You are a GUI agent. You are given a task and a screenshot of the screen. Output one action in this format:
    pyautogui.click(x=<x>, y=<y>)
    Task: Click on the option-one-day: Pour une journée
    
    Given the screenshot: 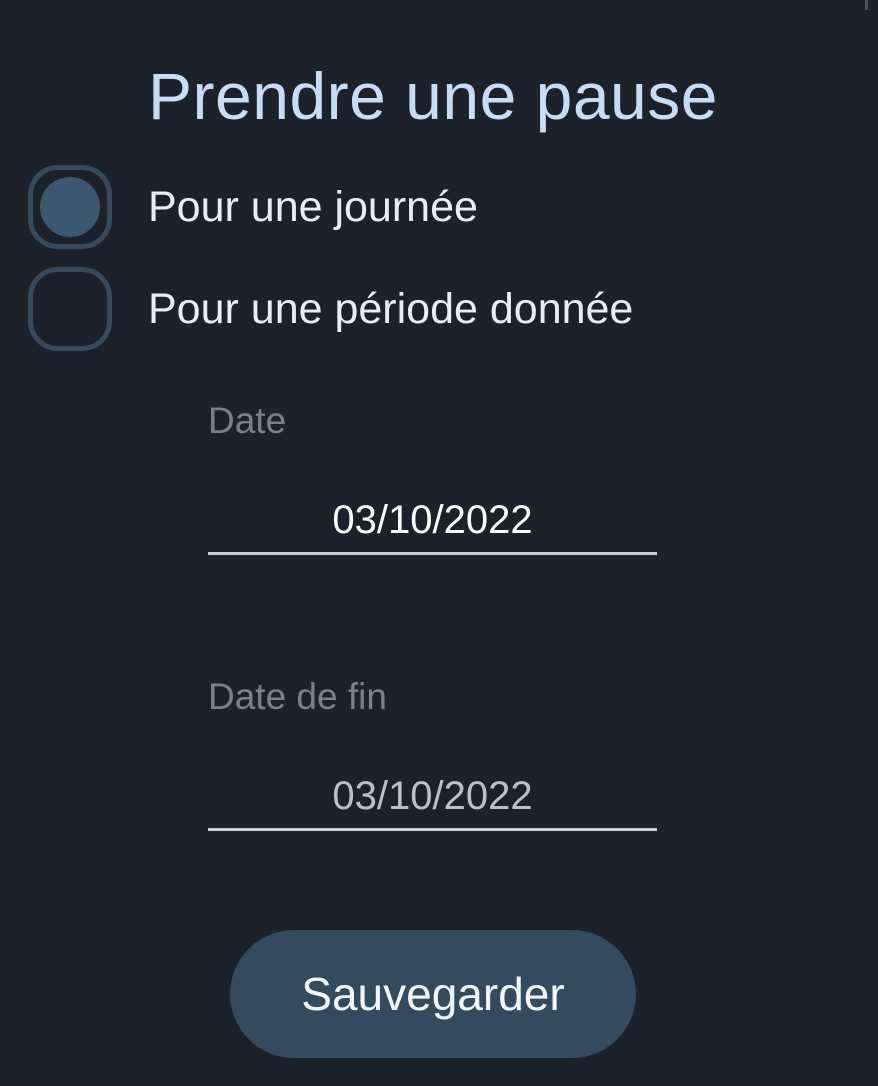 What is the action you would take?
    pyautogui.click(x=448, y=207)
    